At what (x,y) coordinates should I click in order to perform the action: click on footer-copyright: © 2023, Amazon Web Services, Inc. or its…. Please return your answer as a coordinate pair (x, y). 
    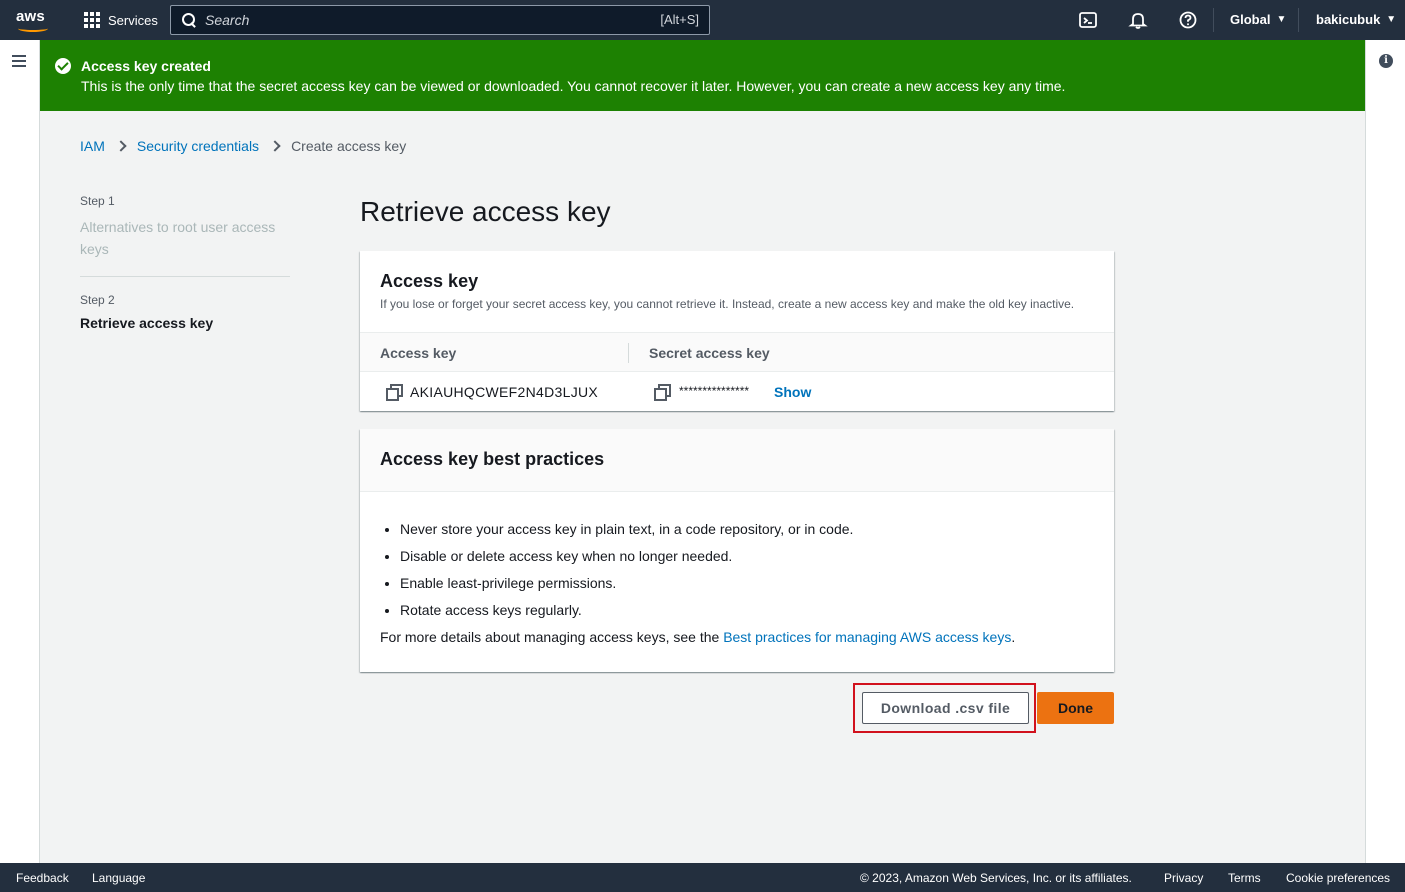
    Looking at the image, I should click on (996, 878).